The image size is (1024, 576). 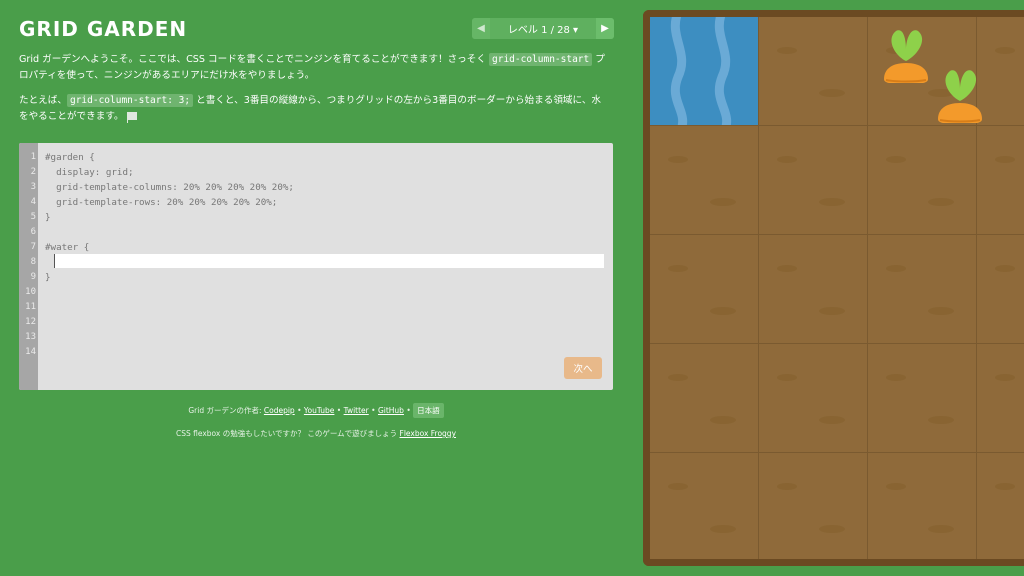 I want to click on water-area, so click(x=704, y=71).